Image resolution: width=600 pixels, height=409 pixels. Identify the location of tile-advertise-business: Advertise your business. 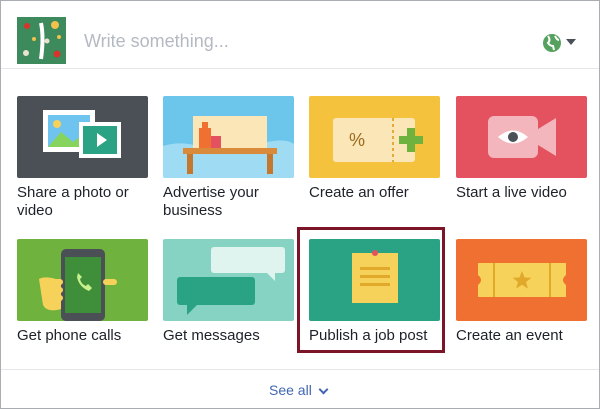
(228, 157).